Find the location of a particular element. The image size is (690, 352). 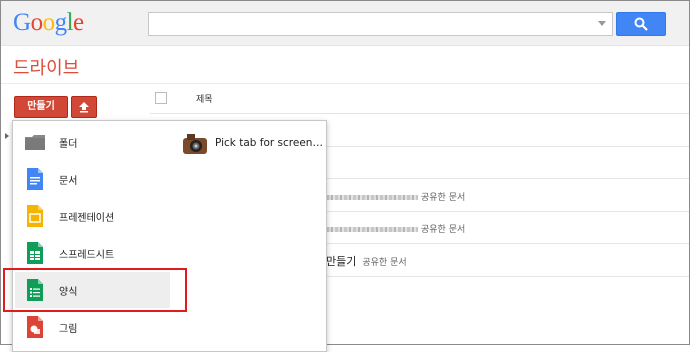

document-icon is located at coordinates (35, 179).